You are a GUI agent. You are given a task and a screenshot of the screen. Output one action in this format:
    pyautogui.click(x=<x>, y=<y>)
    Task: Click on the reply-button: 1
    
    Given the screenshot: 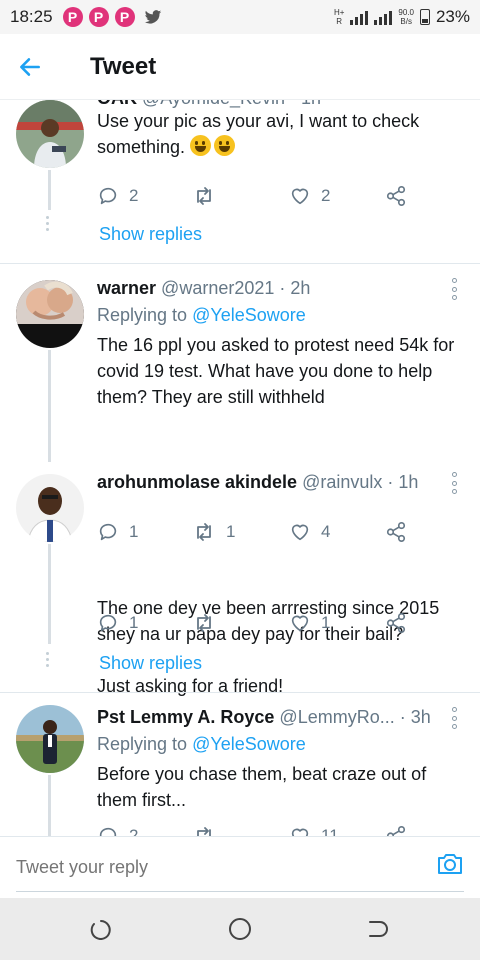 What is the action you would take?
    pyautogui.click(x=117, y=623)
    